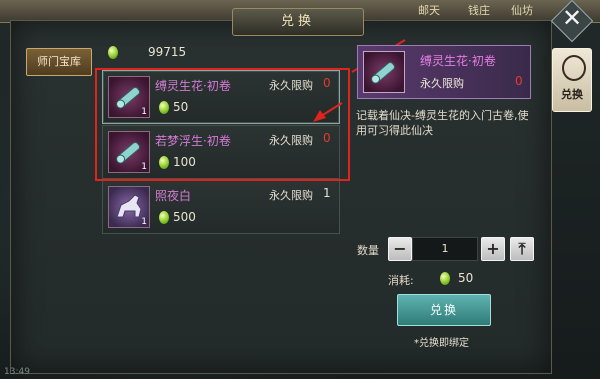 The image size is (600, 379). Describe the element at coordinates (401, 280) in the screenshot. I see `cost-label: 消耗:` at that location.